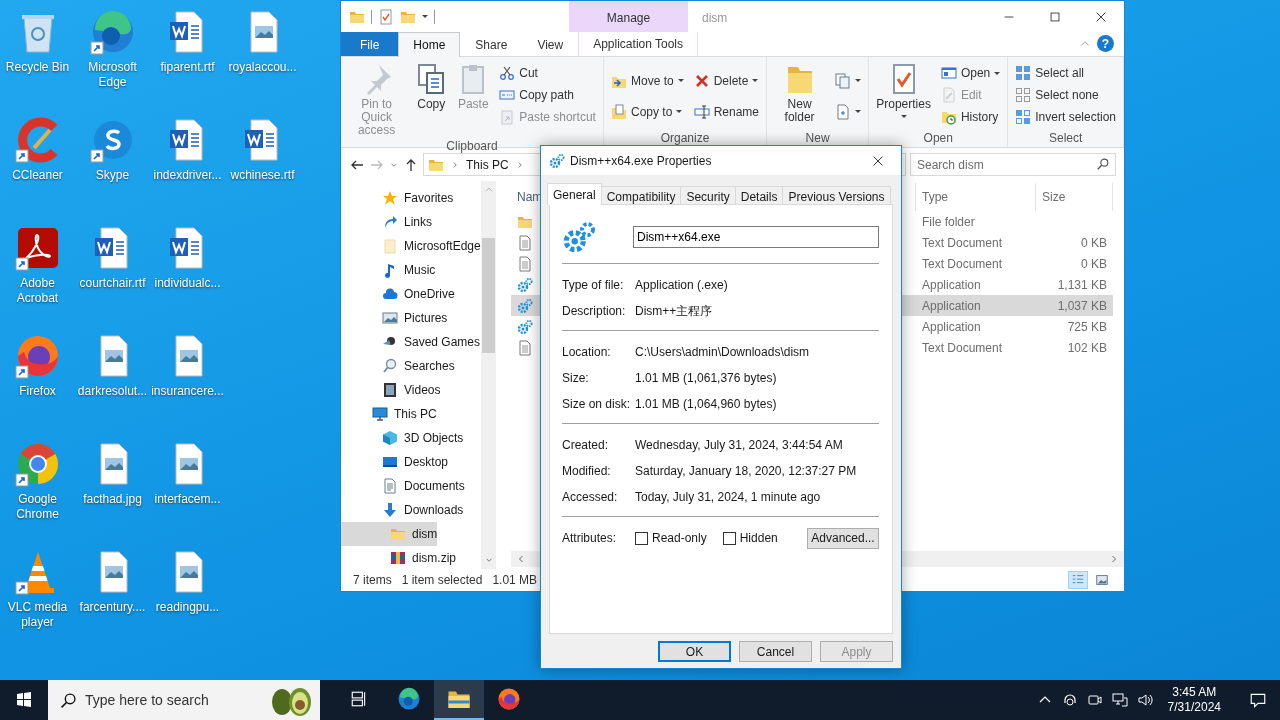  What do you see at coordinates (706, 378) in the screenshot?
I see `property-value: 1.01 MB (1,061,376 bytes)` at bounding box center [706, 378].